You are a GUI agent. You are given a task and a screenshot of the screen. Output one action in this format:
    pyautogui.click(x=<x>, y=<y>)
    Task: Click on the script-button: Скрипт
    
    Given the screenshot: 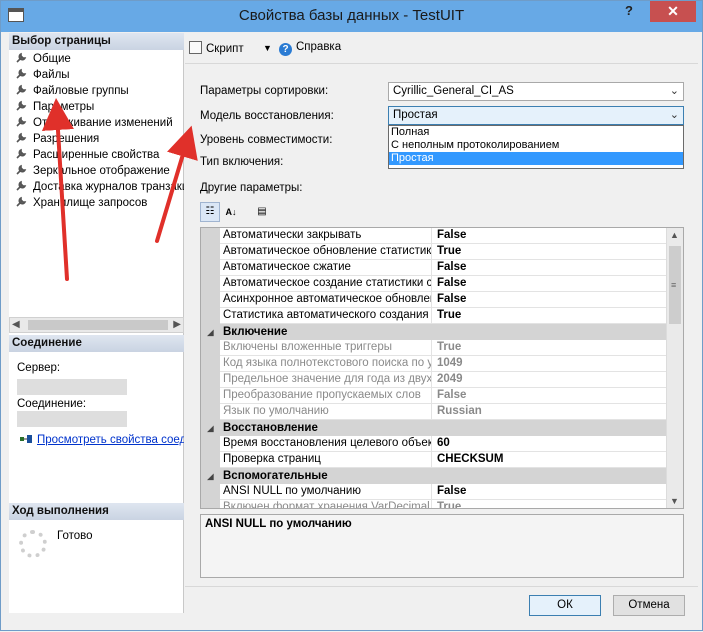 What is the action you would take?
    pyautogui.click(x=216, y=48)
    